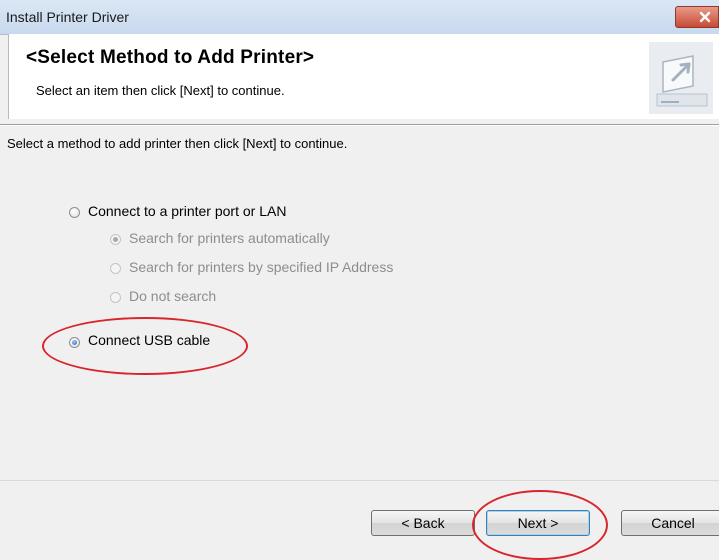 This screenshot has height=560, width=719. Describe the element at coordinates (172, 296) in the screenshot. I see `label-no-search: Do not search` at that location.